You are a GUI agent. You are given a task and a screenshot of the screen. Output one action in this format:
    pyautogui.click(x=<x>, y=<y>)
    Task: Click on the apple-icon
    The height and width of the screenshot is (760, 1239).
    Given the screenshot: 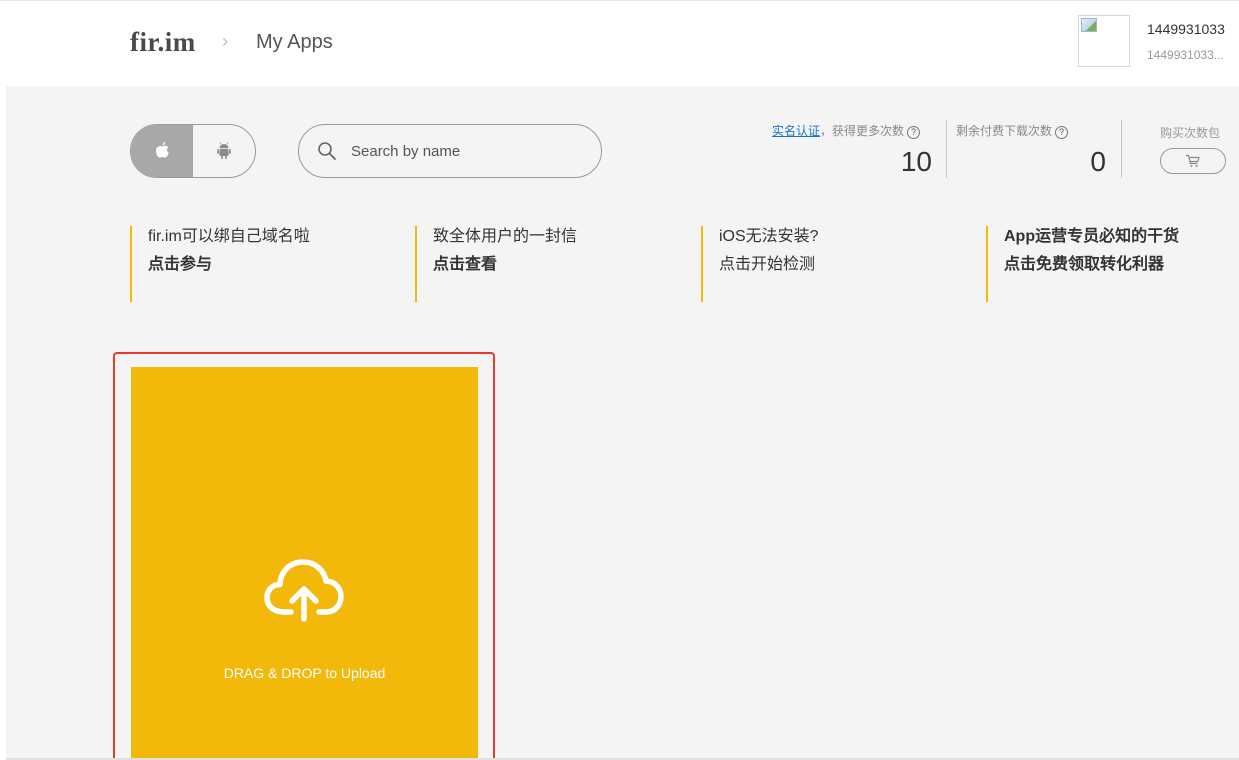 What is the action you would take?
    pyautogui.click(x=162, y=150)
    